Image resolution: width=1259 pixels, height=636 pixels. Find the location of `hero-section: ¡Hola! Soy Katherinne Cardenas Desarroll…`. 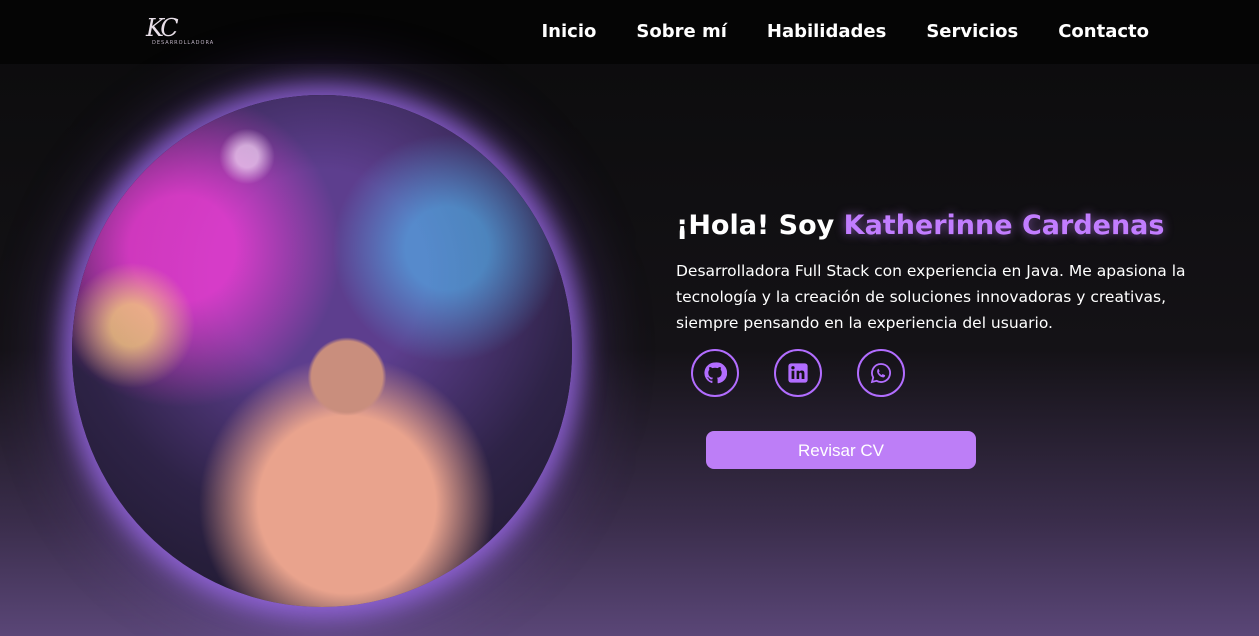

hero-section: ¡Hola! Soy Katherinne Cardenas Desarroll… is located at coordinates (951, 272).